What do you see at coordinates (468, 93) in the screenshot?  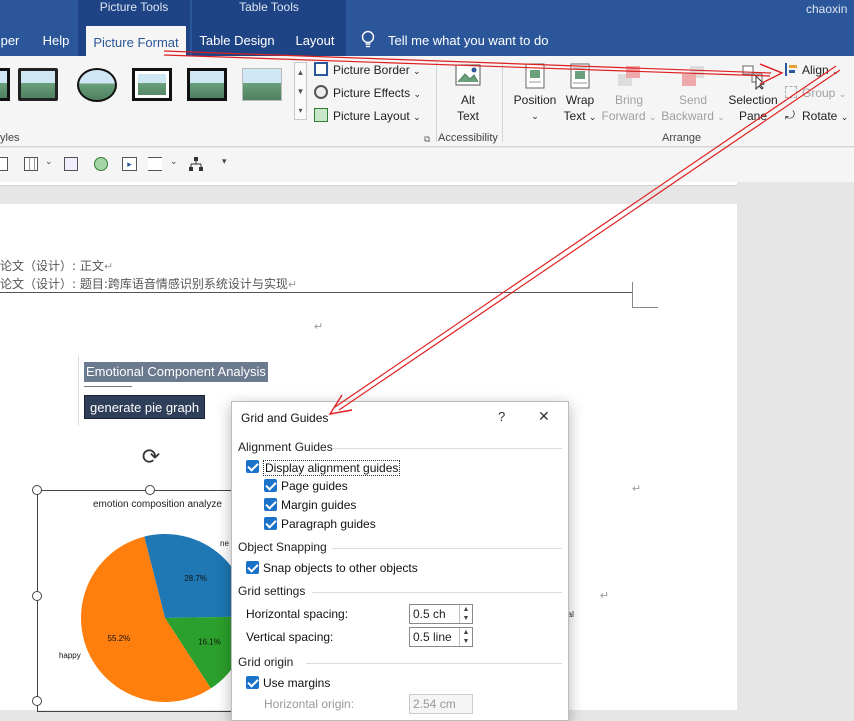 I see `alt-text-button: Alt Text` at bounding box center [468, 93].